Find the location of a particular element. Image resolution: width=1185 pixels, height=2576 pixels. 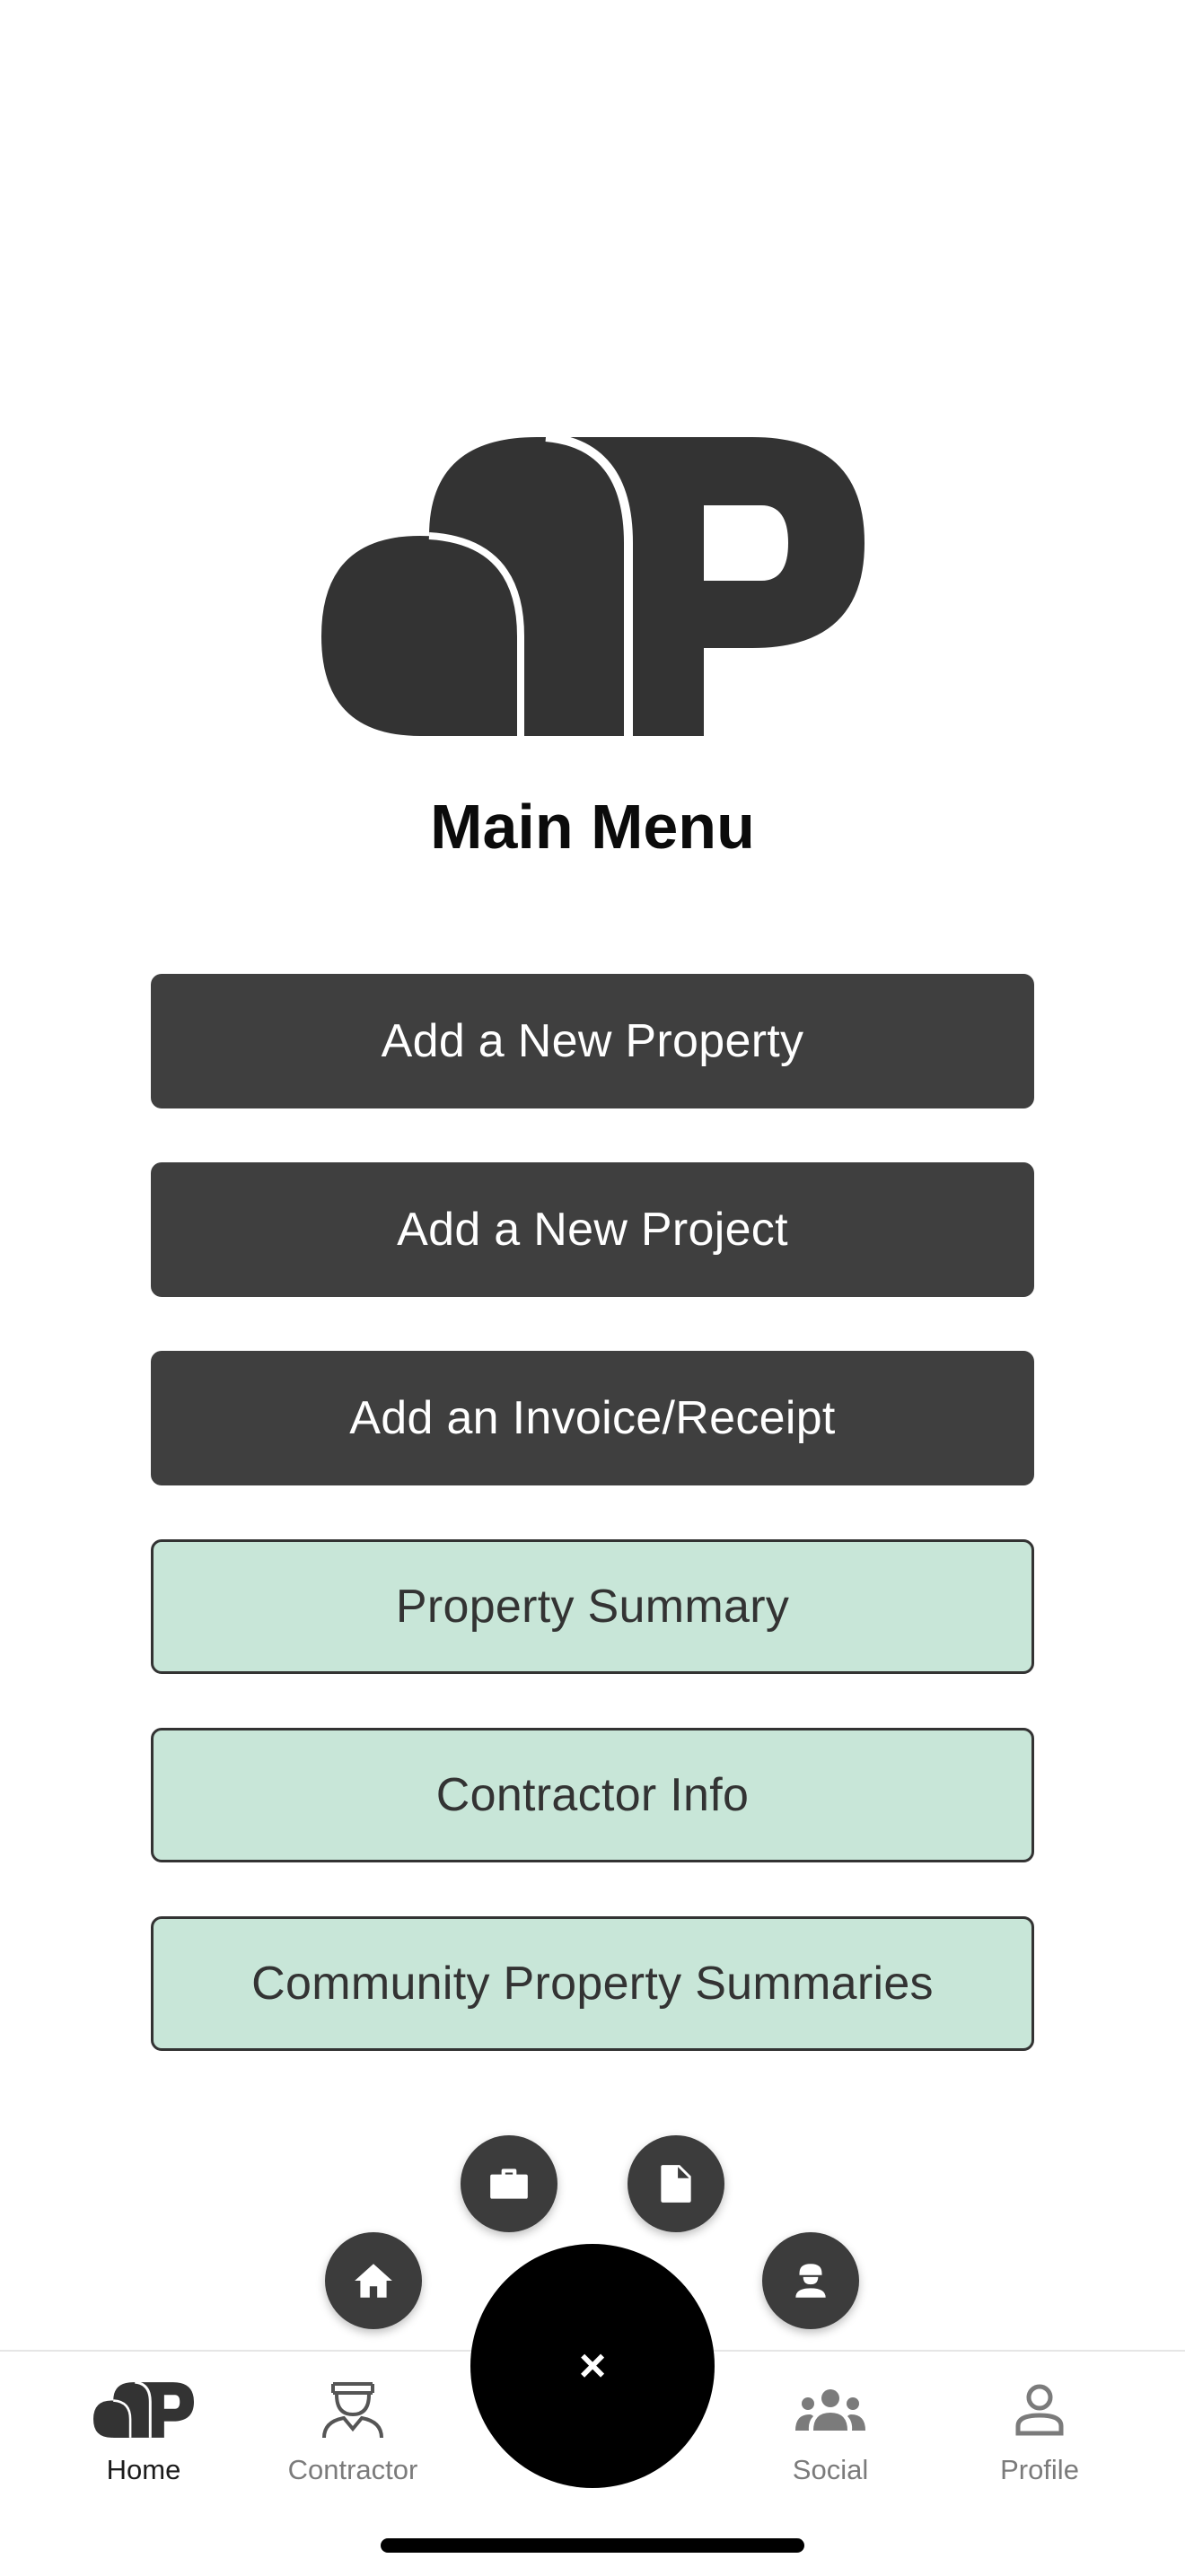

tab-profile: Profile is located at coordinates (1039, 2428).